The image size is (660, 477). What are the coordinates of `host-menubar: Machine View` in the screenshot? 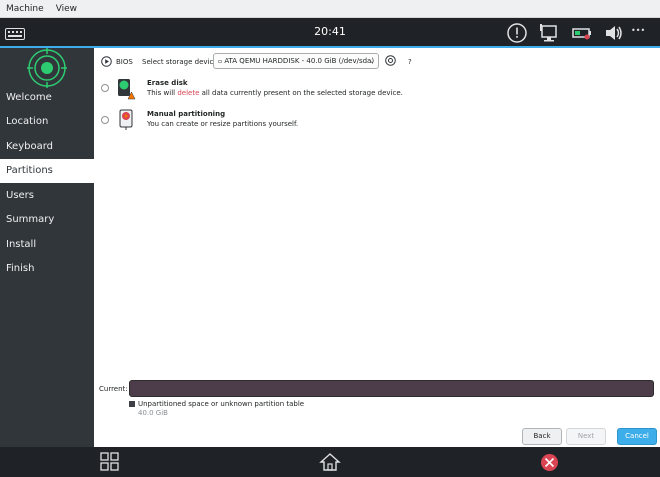 It's located at (330, 9).